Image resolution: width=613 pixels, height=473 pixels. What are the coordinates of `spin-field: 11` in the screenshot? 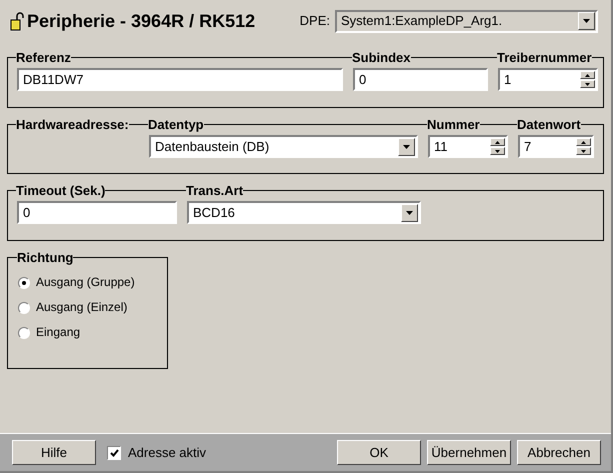 It's located at (468, 146).